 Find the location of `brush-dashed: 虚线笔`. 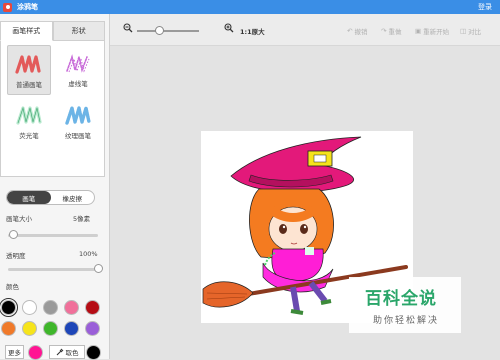

brush-dashed: 虚线笔 is located at coordinates (78, 70).